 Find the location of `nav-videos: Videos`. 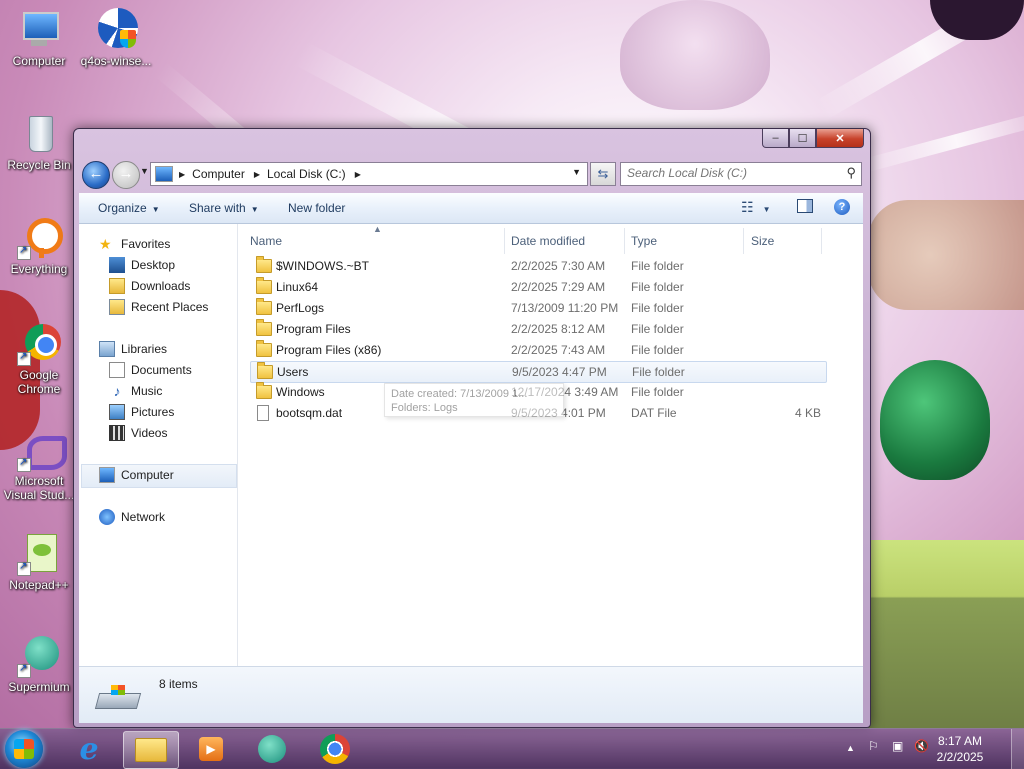

nav-videos: Videos is located at coordinates (138, 433).